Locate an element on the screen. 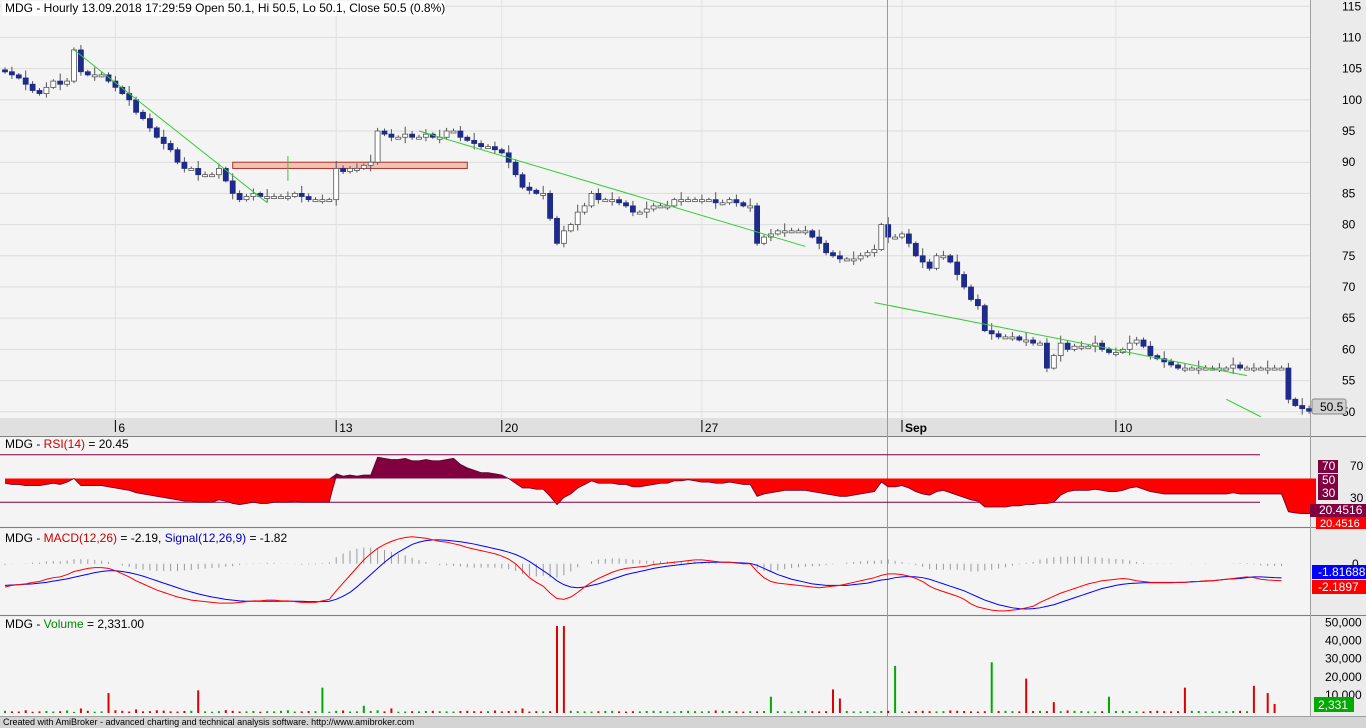 The image size is (1366, 728). date-label: 6 is located at coordinates (121, 428).